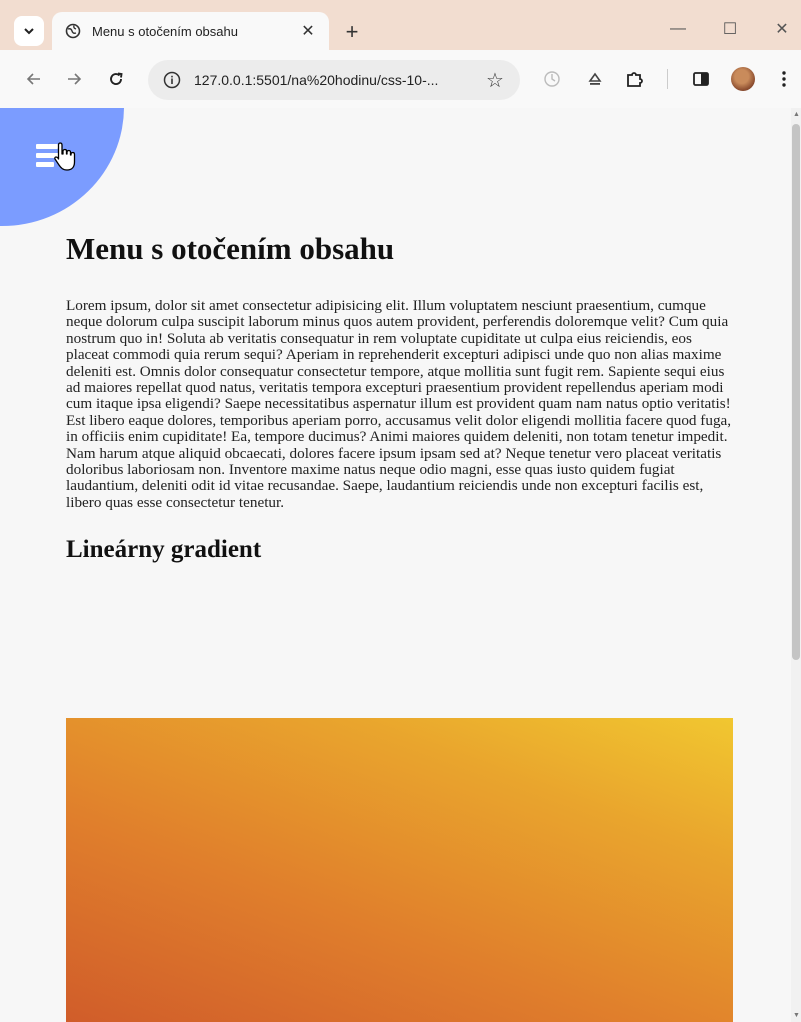 The height and width of the screenshot is (1022, 801). What do you see at coordinates (743, 79) in the screenshot?
I see `avatar` at bounding box center [743, 79].